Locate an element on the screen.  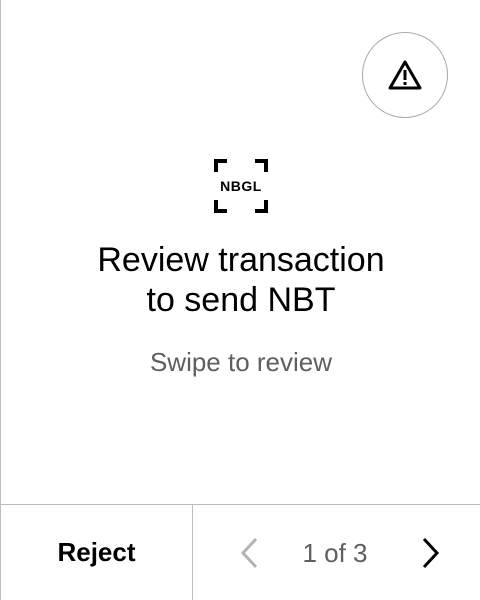
review-title: Review transaction to send NBT is located at coordinates (241, 280).